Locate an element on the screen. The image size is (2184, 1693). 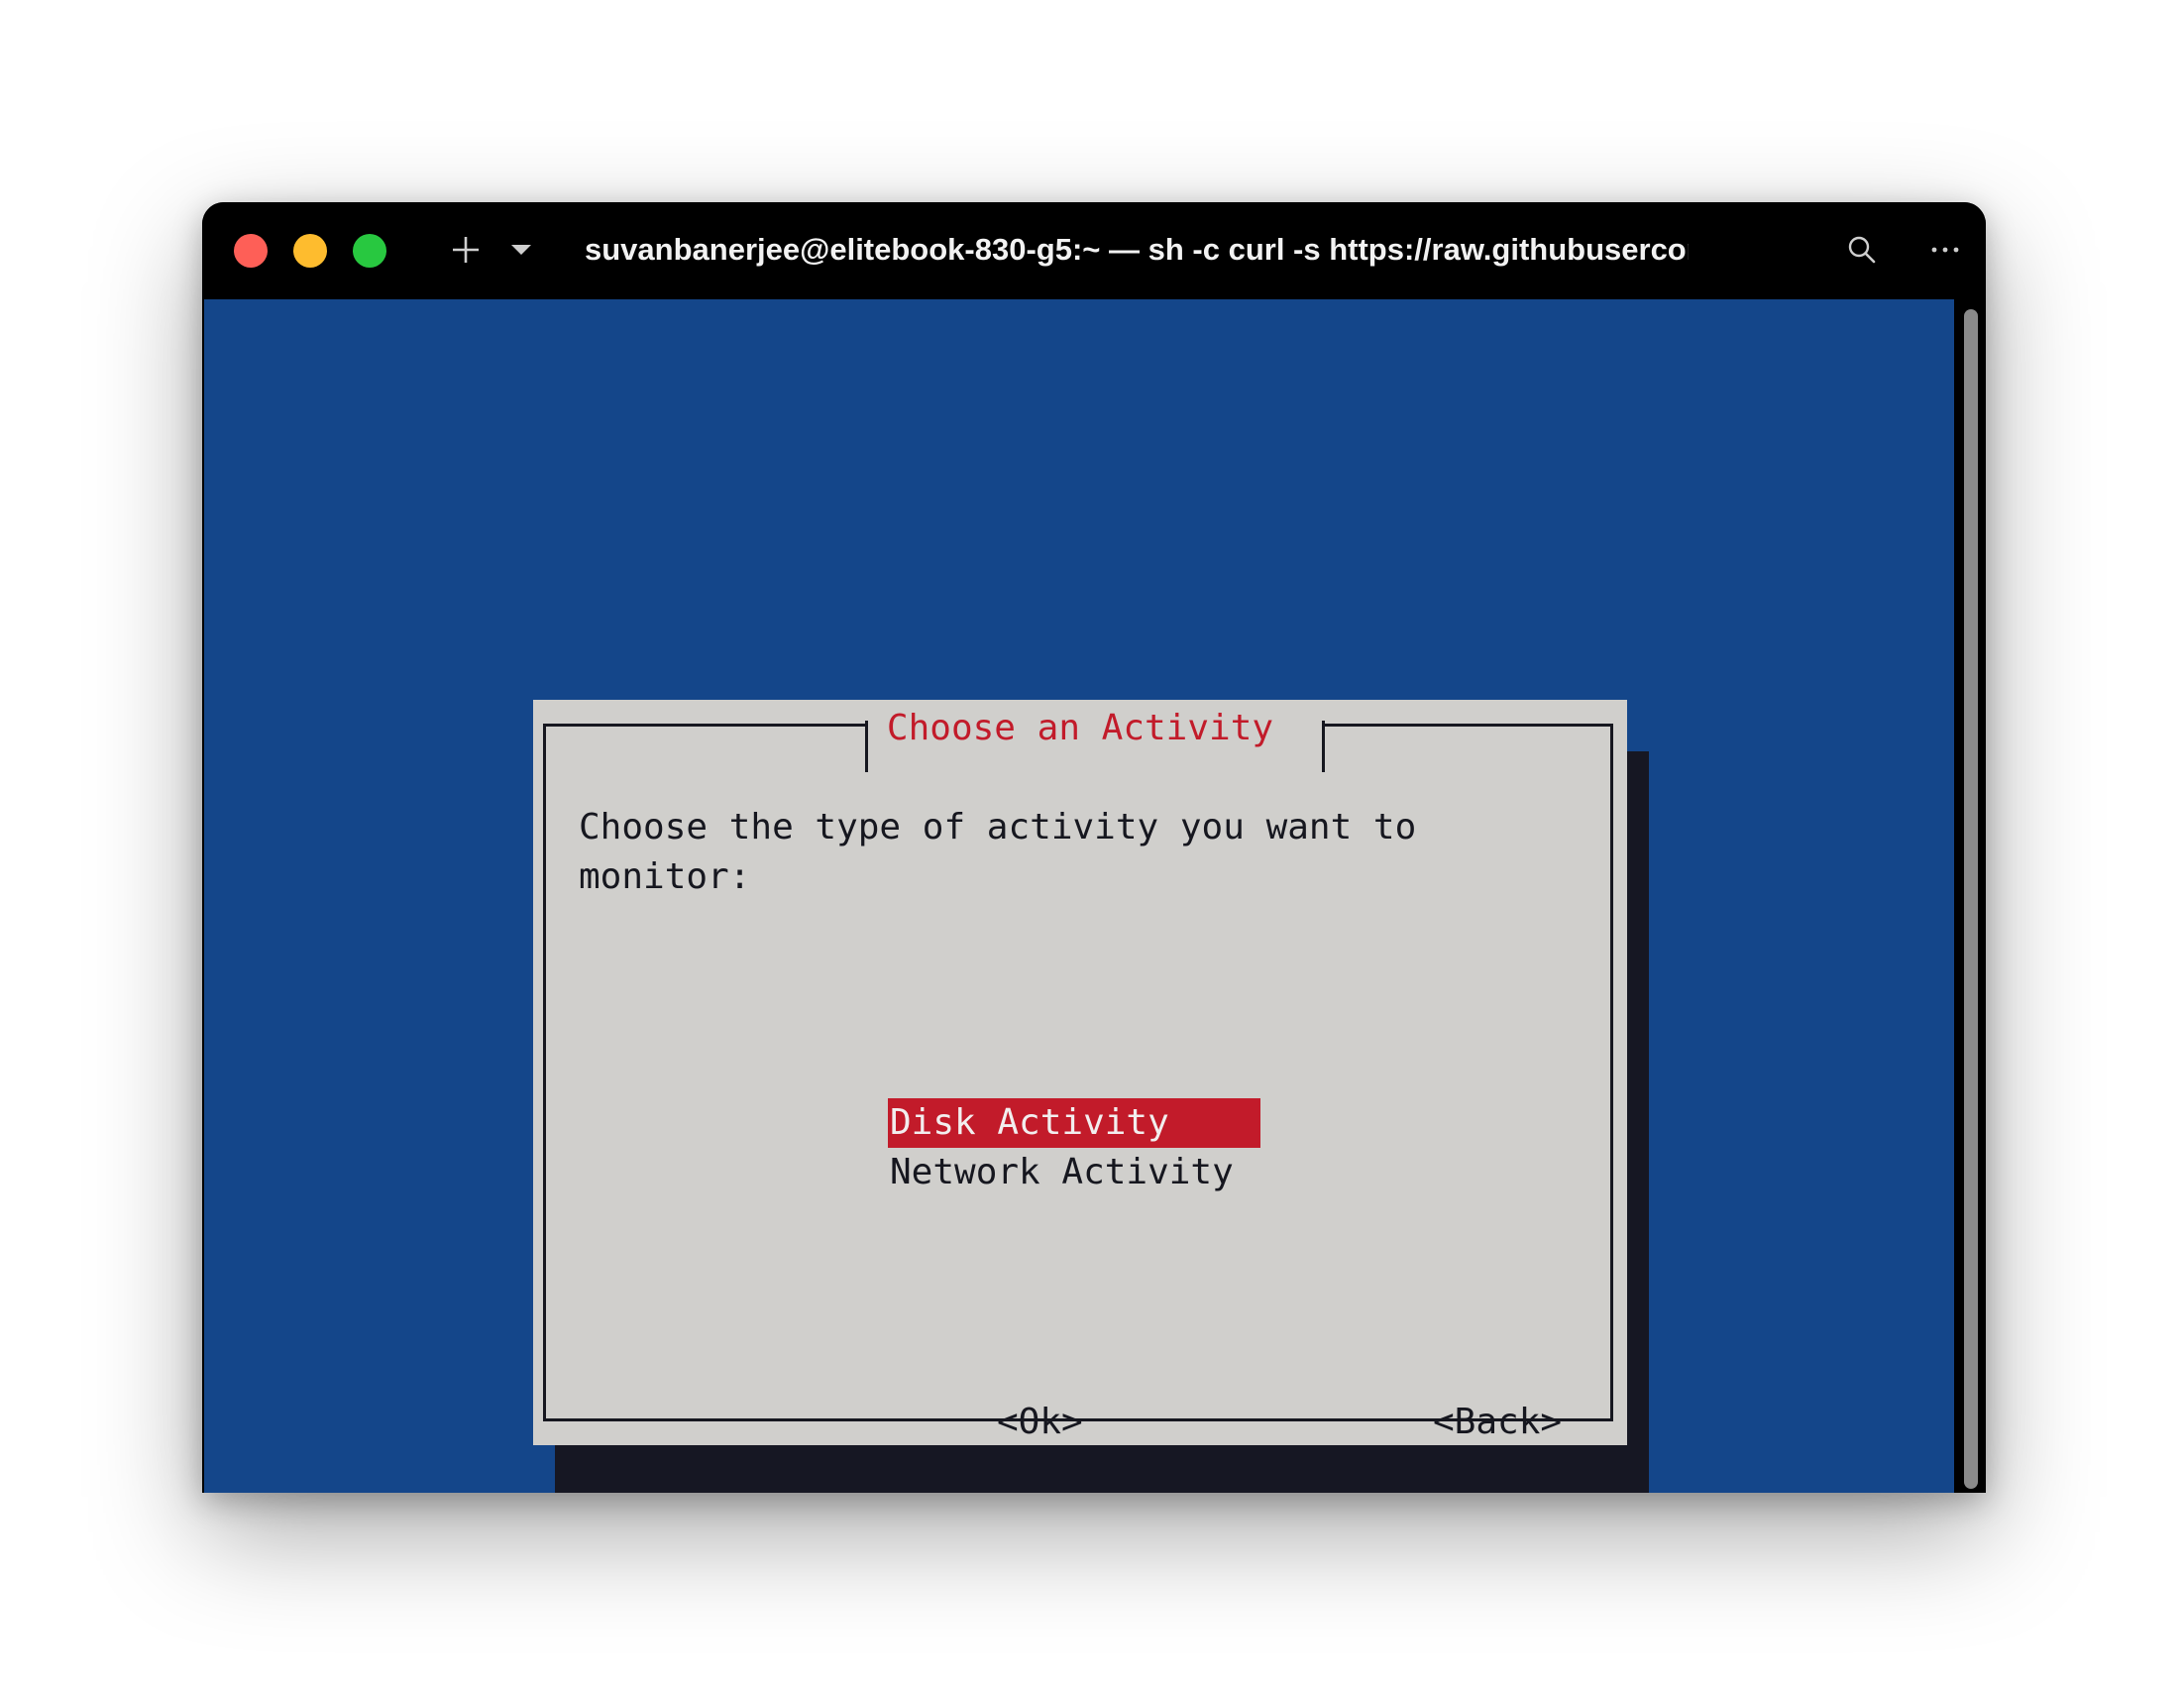
search-button is located at coordinates (1862, 250).